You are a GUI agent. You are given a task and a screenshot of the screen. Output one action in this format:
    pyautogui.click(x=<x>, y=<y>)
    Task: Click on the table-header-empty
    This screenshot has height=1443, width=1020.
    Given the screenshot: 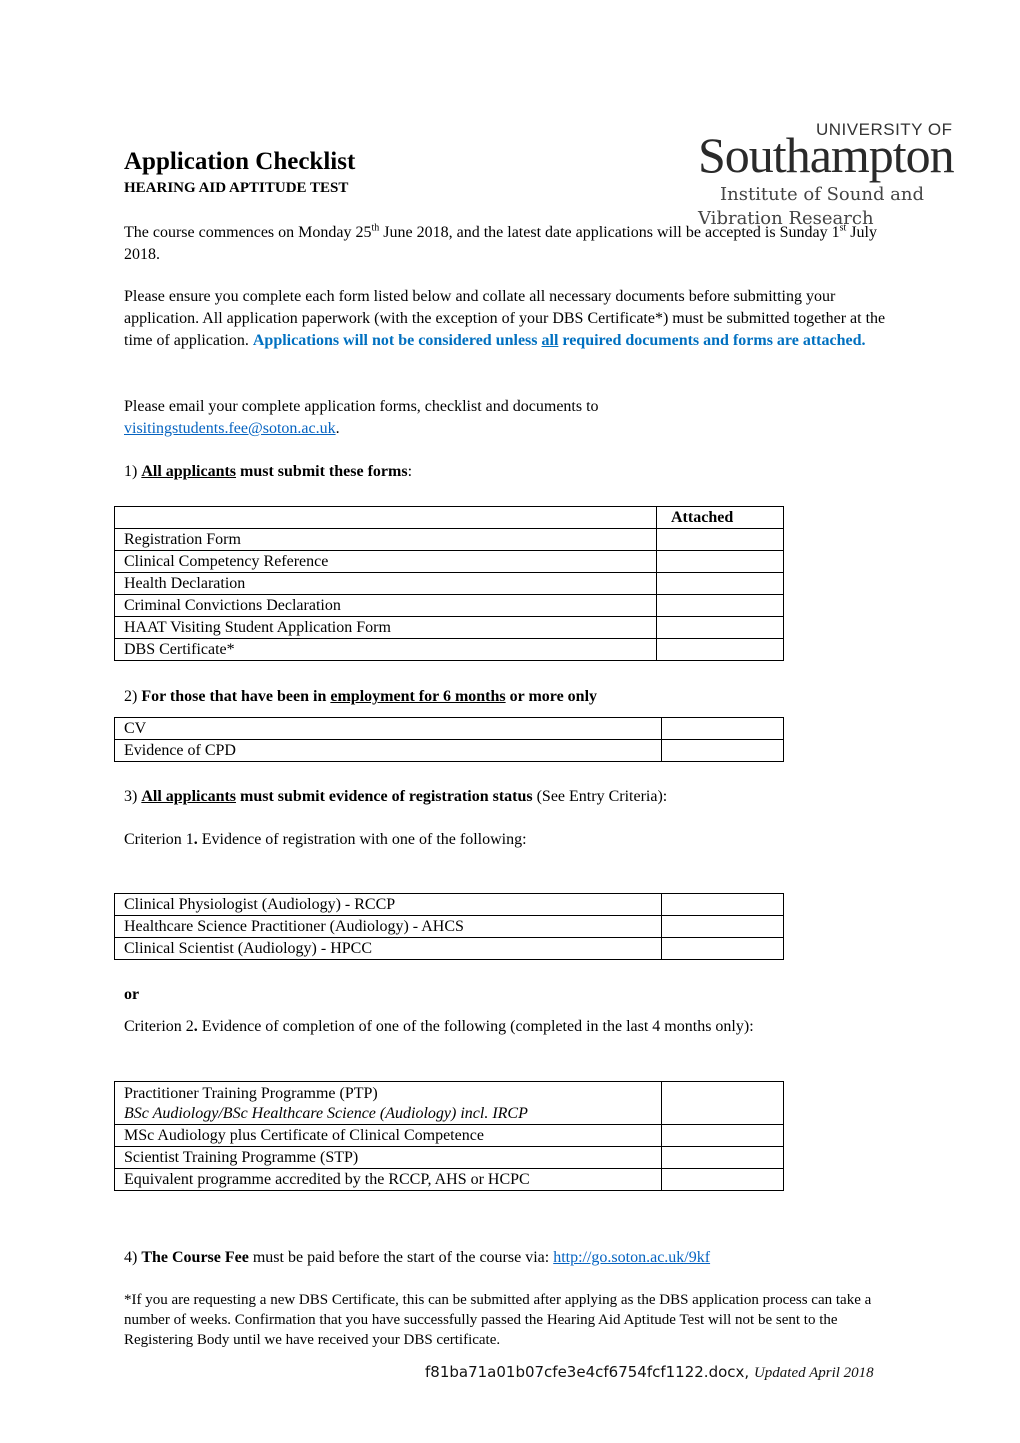 What is the action you would take?
    pyautogui.click(x=385, y=517)
    